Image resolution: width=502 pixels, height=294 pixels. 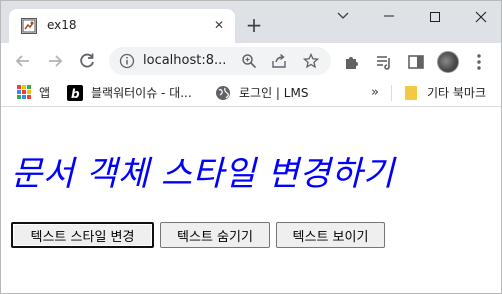 What do you see at coordinates (448, 62) in the screenshot?
I see `avatar` at bounding box center [448, 62].